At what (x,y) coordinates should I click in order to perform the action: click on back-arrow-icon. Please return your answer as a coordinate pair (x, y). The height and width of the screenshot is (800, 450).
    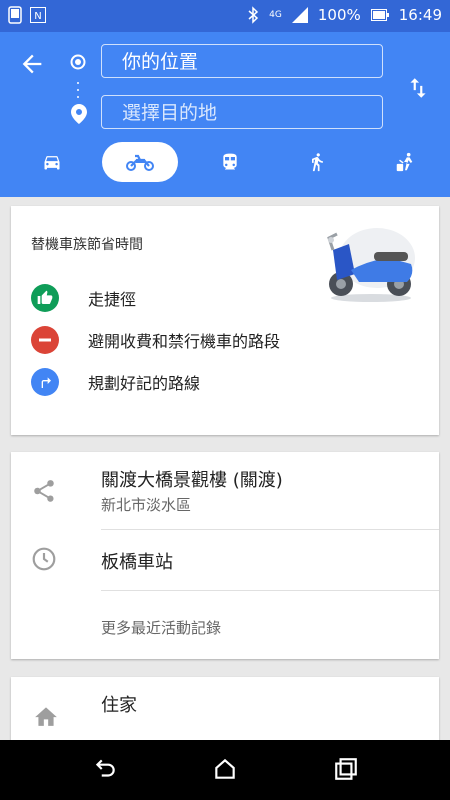
    Looking at the image, I should click on (32, 64).